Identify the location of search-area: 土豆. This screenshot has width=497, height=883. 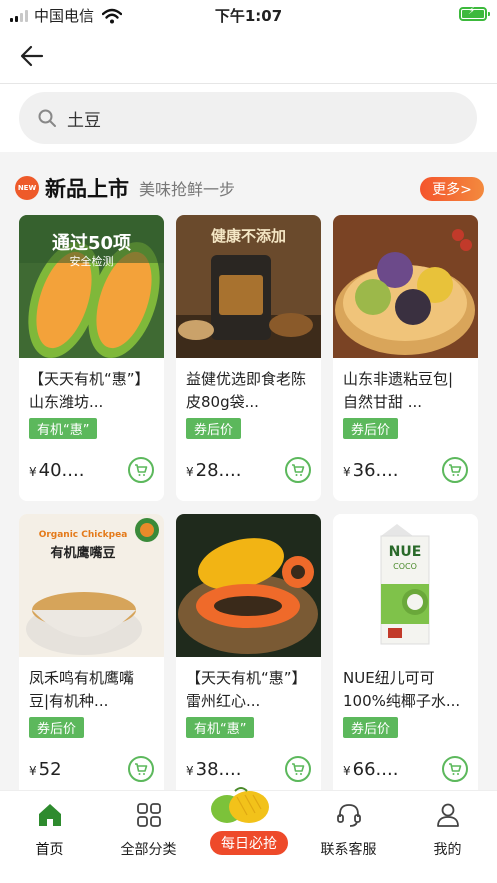
(248, 118).